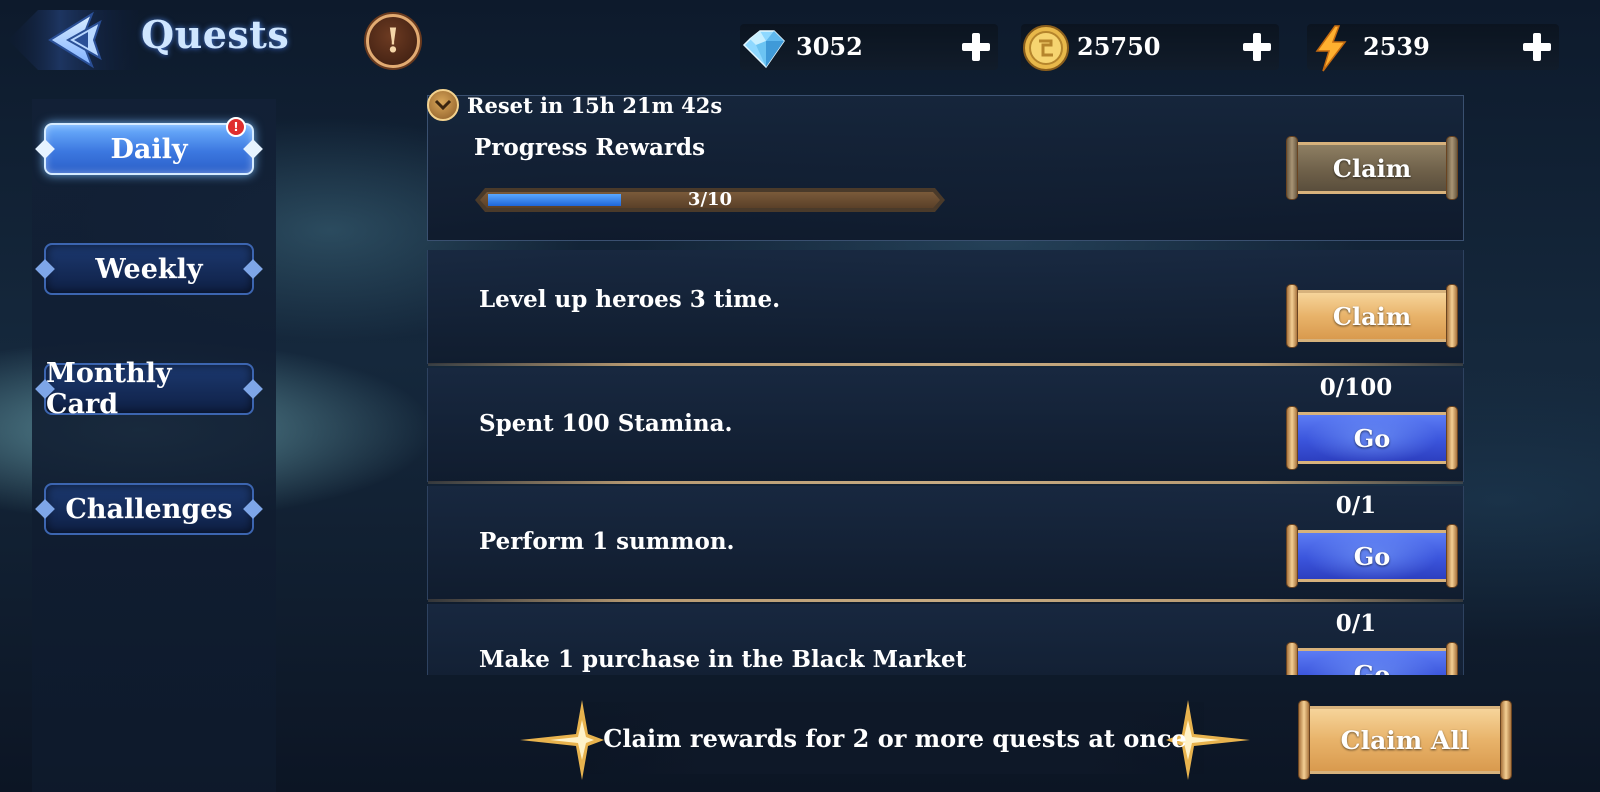  I want to click on tab-challenges: Challenges, so click(149, 509).